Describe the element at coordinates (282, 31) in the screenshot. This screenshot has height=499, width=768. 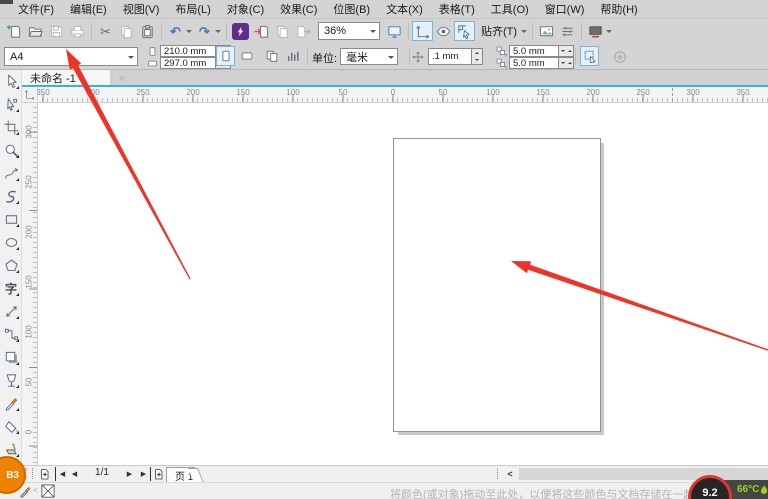
I see `export-button` at that location.